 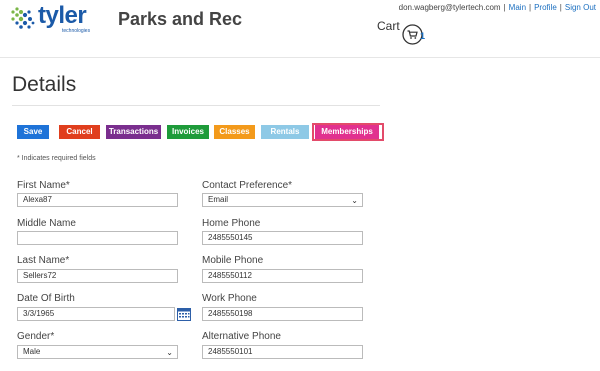 I want to click on mobile-phone-label: Mobile Phone, so click(x=233, y=260).